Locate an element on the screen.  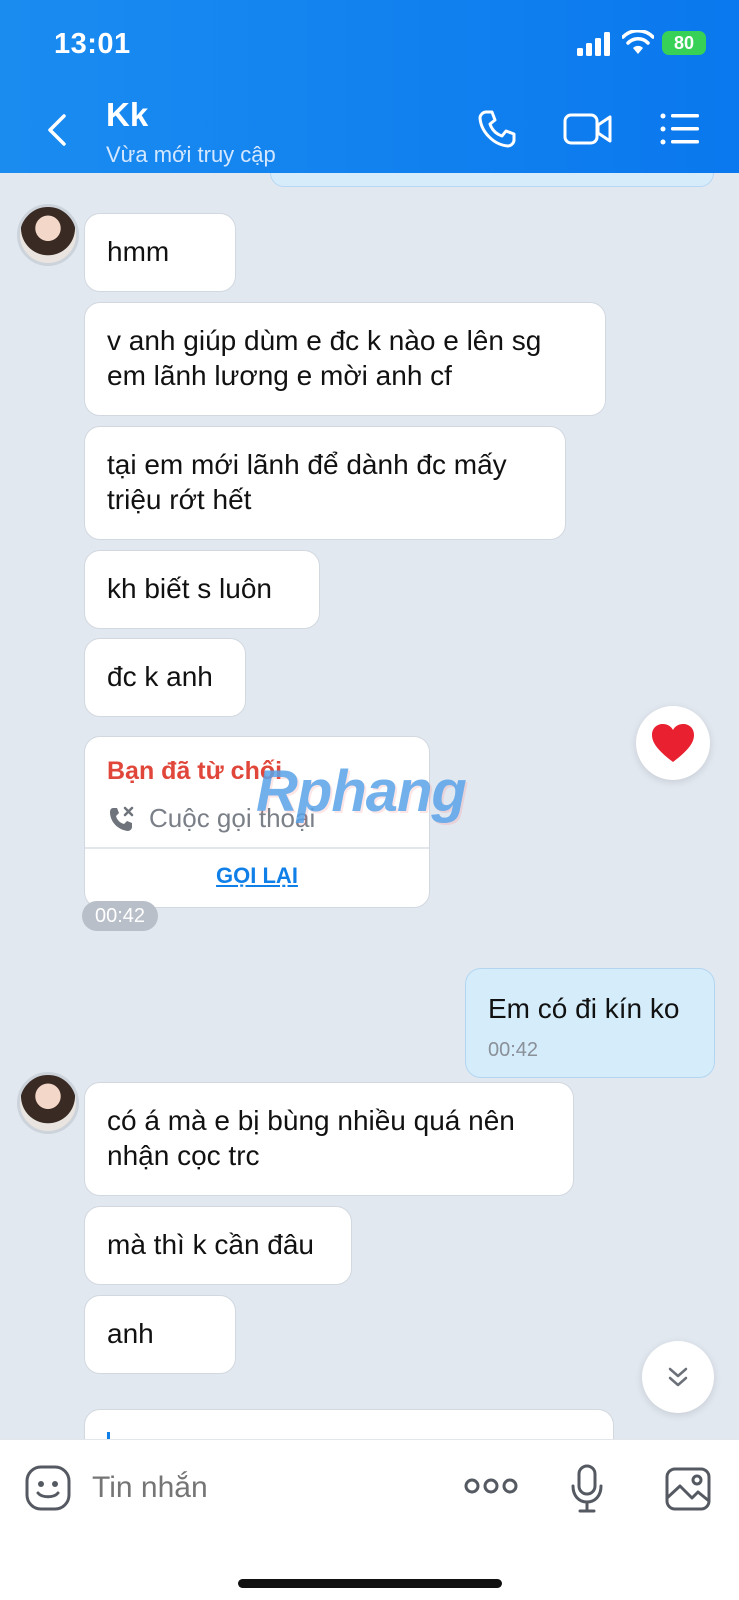
watermark-logo: Rphang is located at coordinates (361, 791).